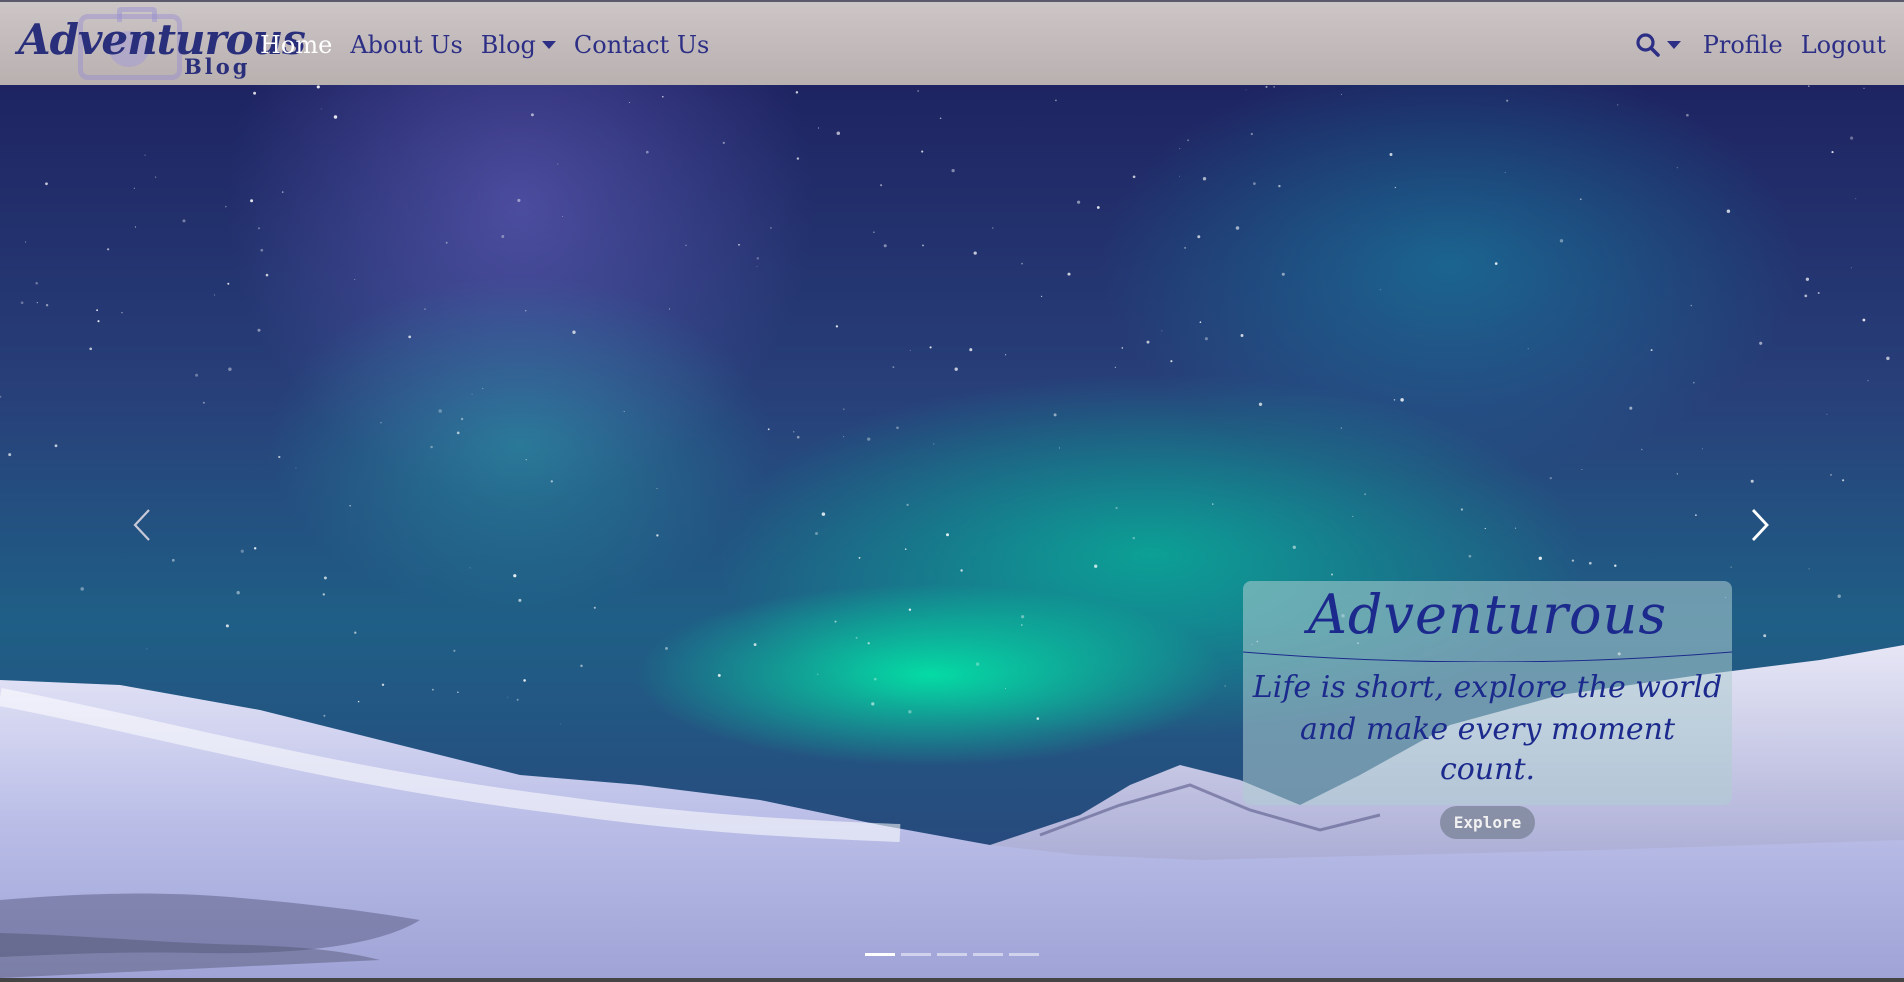 The image size is (1904, 982). I want to click on nav-link-logout-label: Logout, so click(1843, 45).